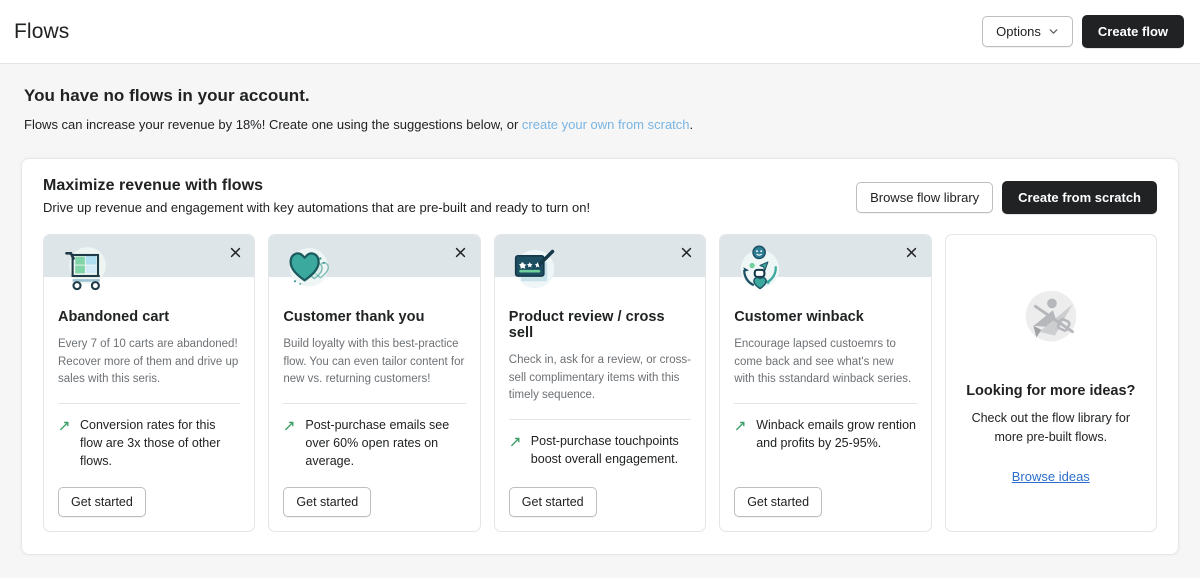  Describe the element at coordinates (600, 32) in the screenshot. I see `top-bar: Flows Options Create flow` at that location.